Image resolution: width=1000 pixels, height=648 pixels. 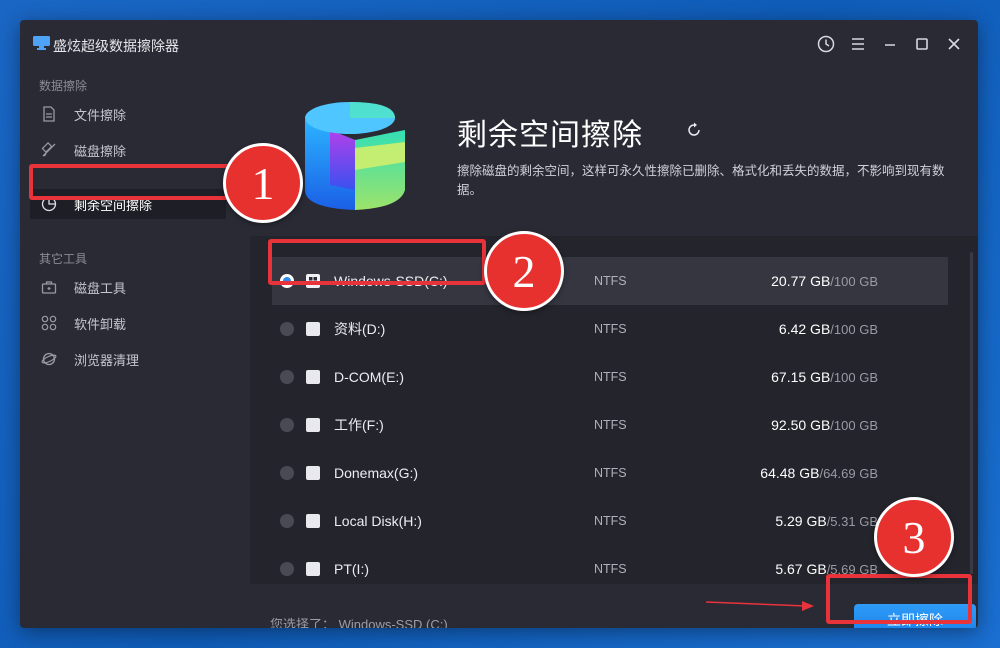 What do you see at coordinates (954, 44) in the screenshot?
I see `close-icon` at bounding box center [954, 44].